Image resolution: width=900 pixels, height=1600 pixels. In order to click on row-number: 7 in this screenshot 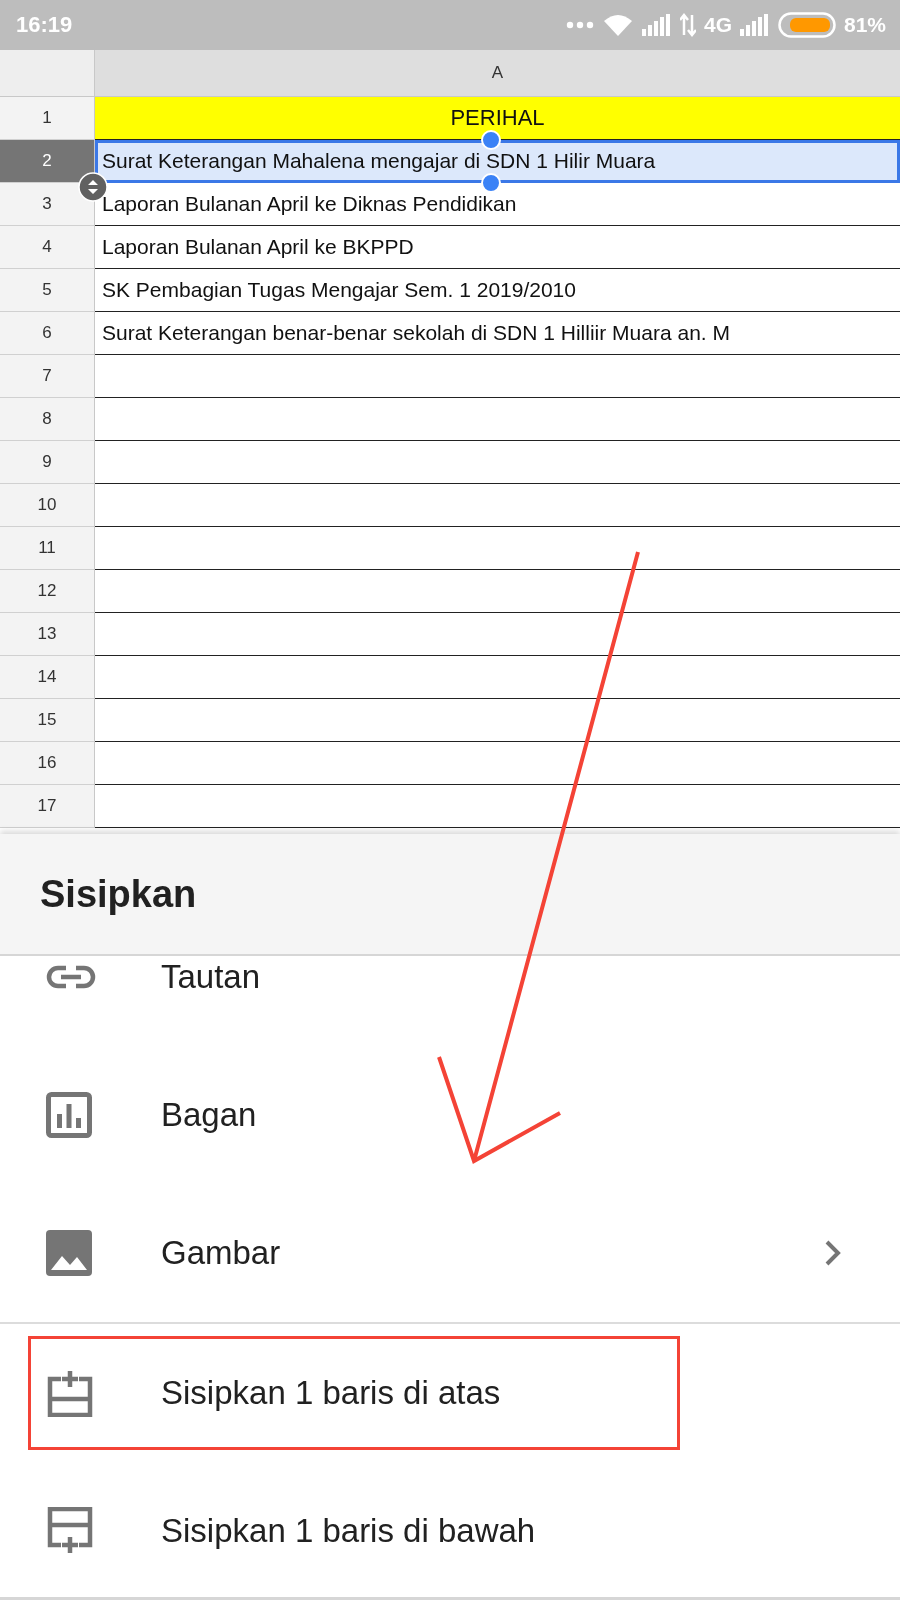, I will do `click(47, 376)`.